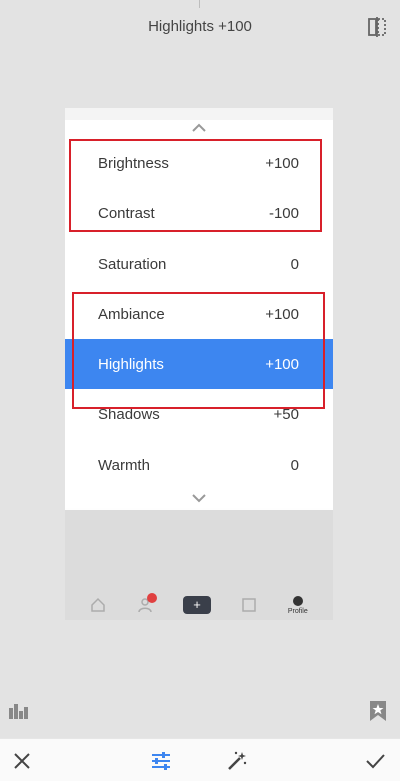 This screenshot has height=781, width=400. Describe the element at coordinates (378, 711) in the screenshot. I see `bookmark-star-icon` at that location.